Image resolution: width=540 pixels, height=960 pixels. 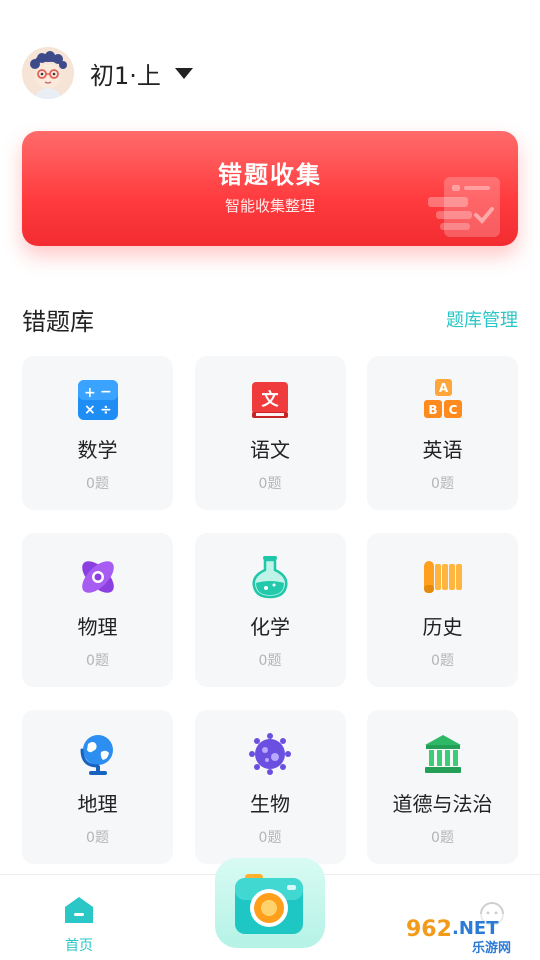 I want to click on svg-text: 962, so click(x=429, y=929).